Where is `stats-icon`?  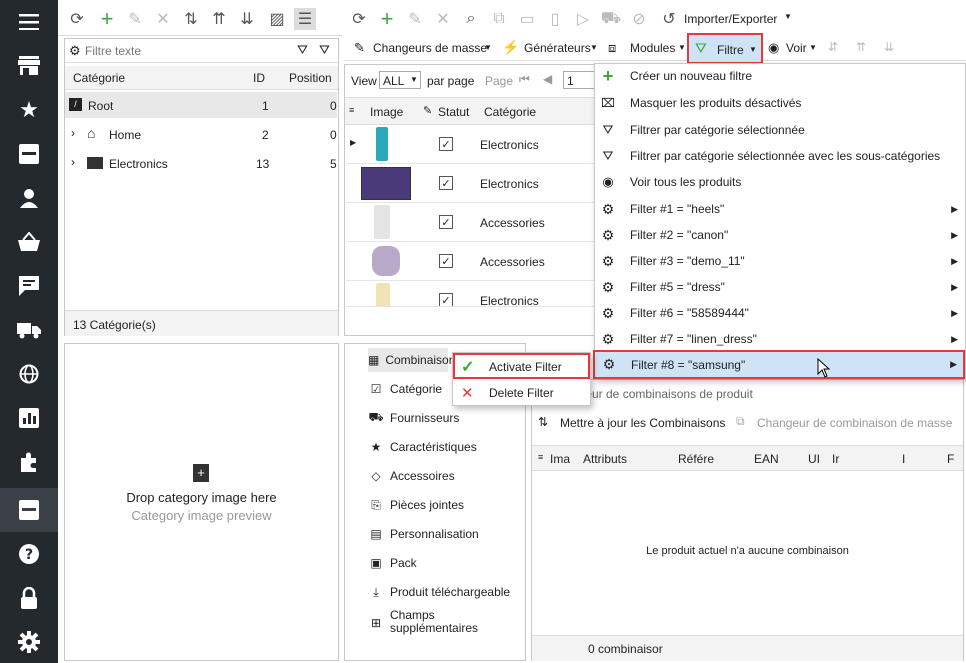 stats-icon is located at coordinates (29, 418).